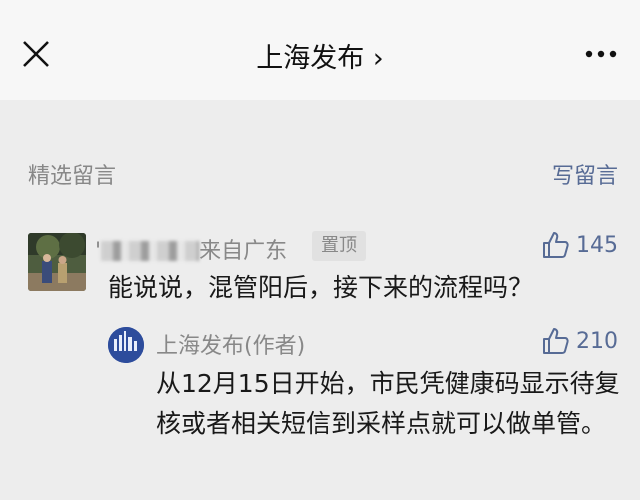 This screenshot has height=500, width=640. What do you see at coordinates (597, 245) in the screenshot?
I see `like-count: 145` at bounding box center [597, 245].